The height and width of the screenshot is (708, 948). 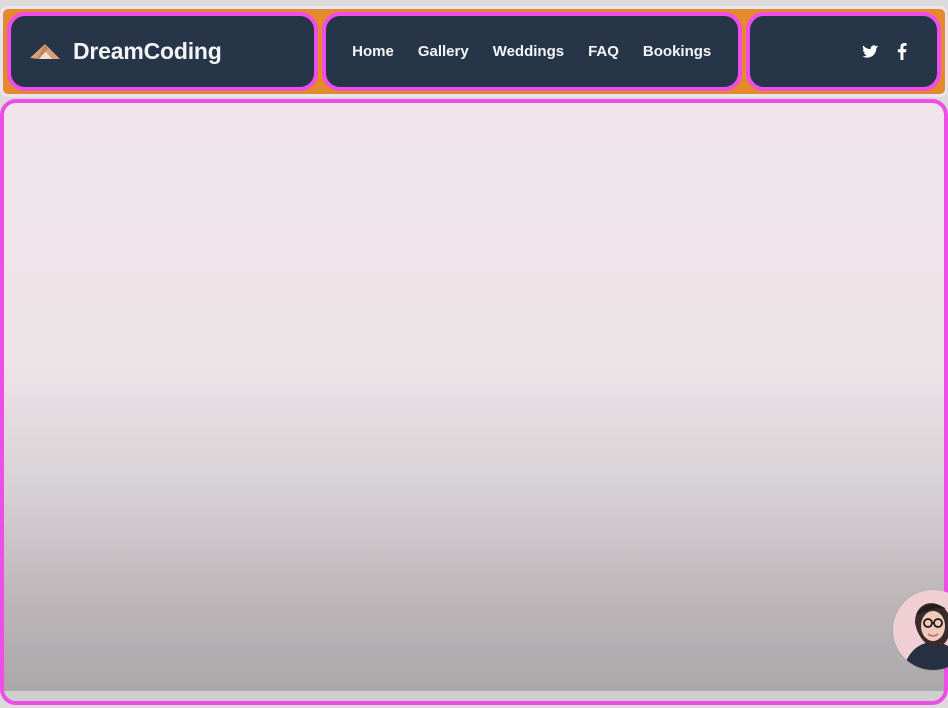 What do you see at coordinates (603, 51) in the screenshot?
I see `nav-item-faq: FAQ` at bounding box center [603, 51].